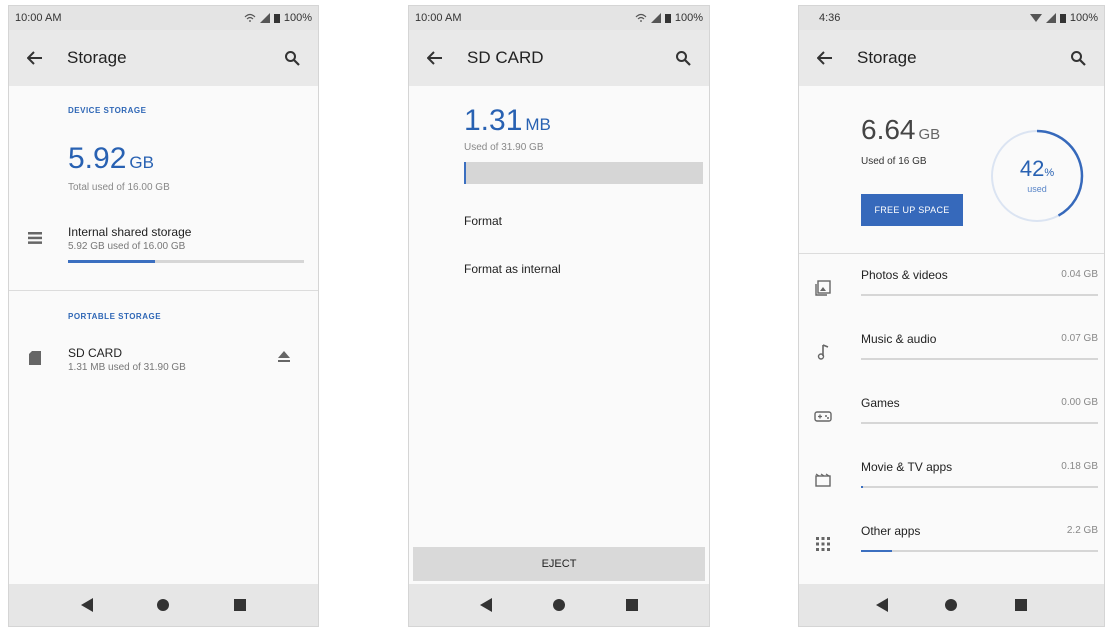 The height and width of the screenshot is (630, 1105). I want to click on device-used-total: 5.92 GB, so click(111, 159).